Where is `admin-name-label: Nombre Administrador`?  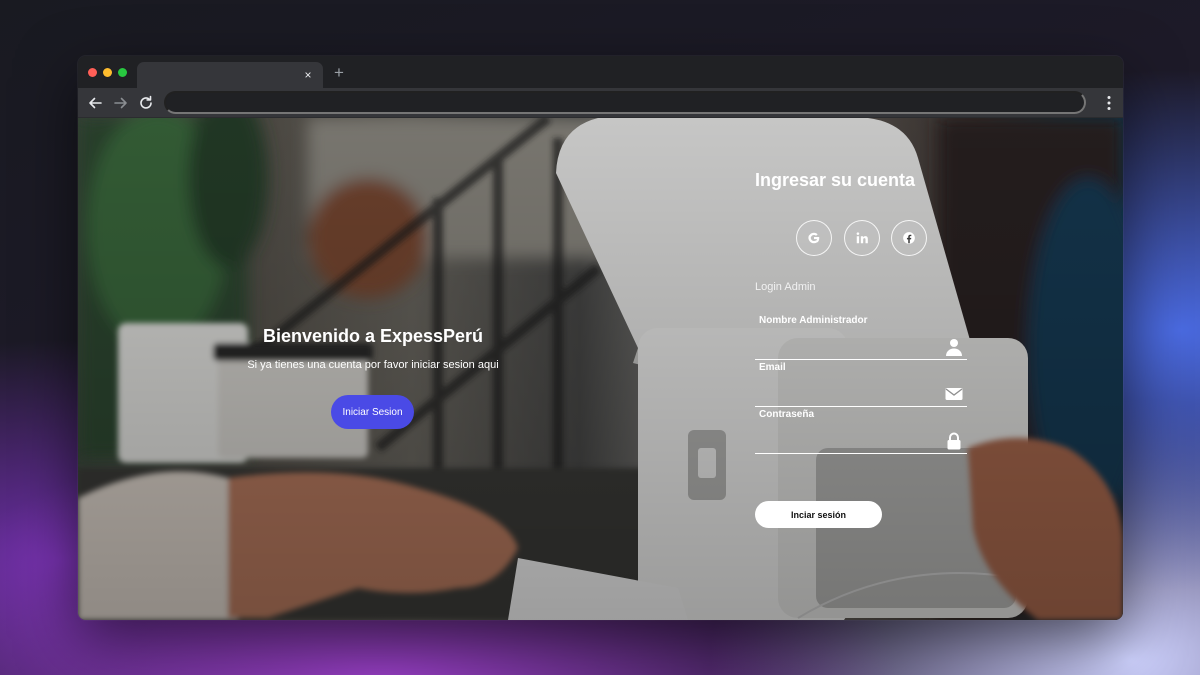 admin-name-label: Nombre Administrador is located at coordinates (813, 320).